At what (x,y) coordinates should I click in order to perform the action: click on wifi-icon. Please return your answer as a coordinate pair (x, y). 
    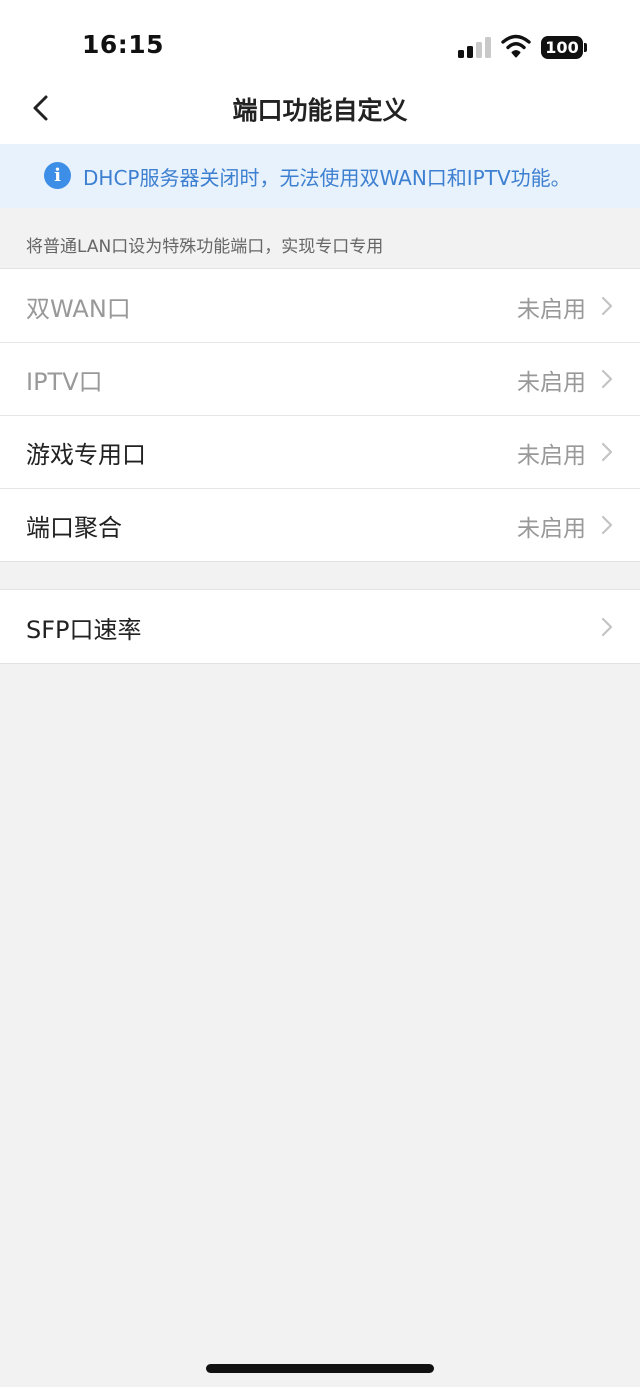
    Looking at the image, I should click on (516, 46).